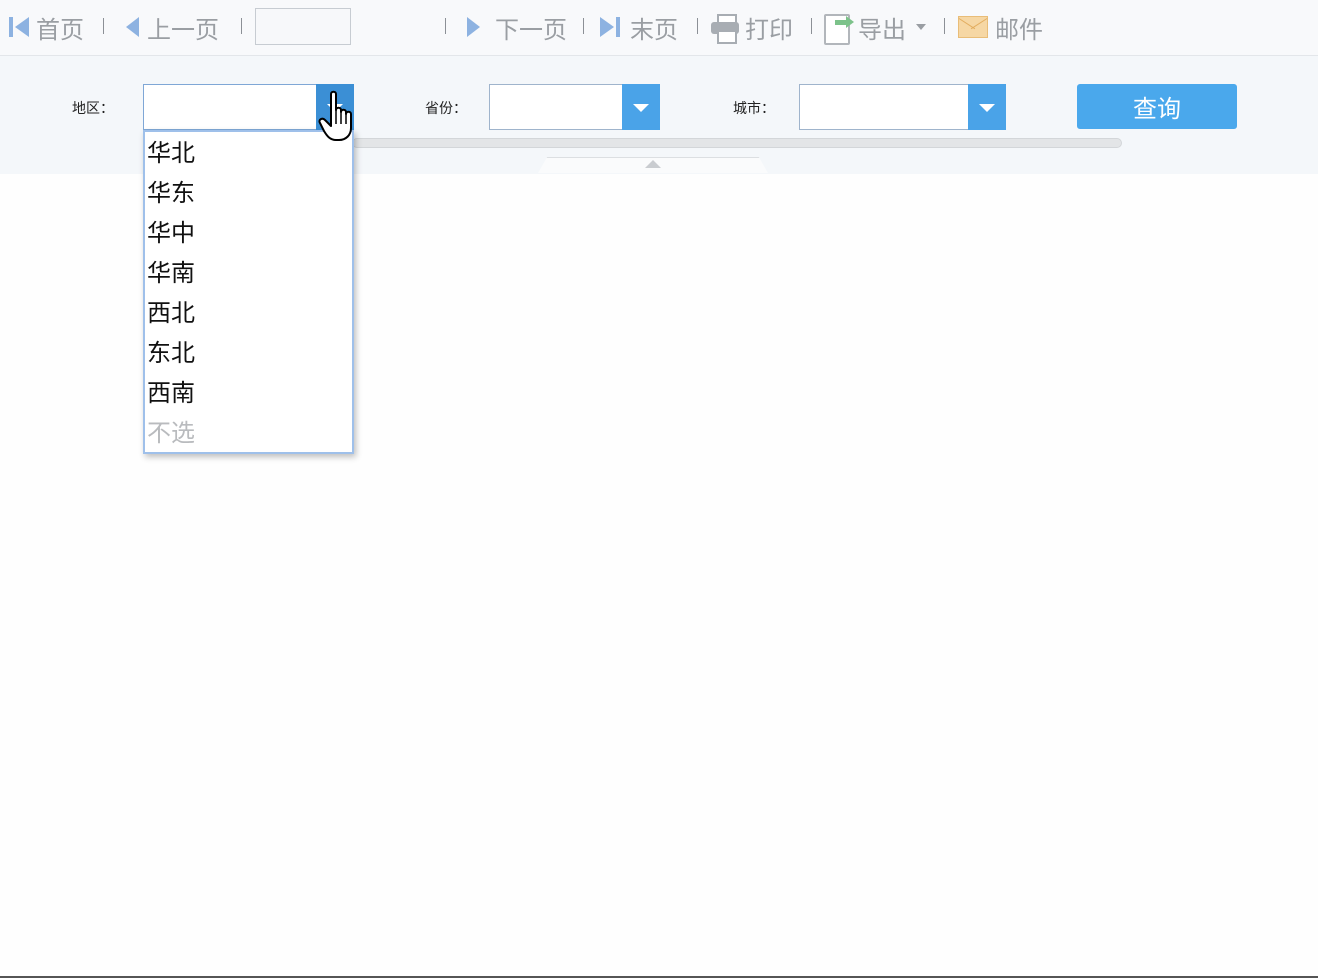 The height and width of the screenshot is (978, 1318). Describe the element at coordinates (335, 115) in the screenshot. I see `hand-cursor-icon` at that location.